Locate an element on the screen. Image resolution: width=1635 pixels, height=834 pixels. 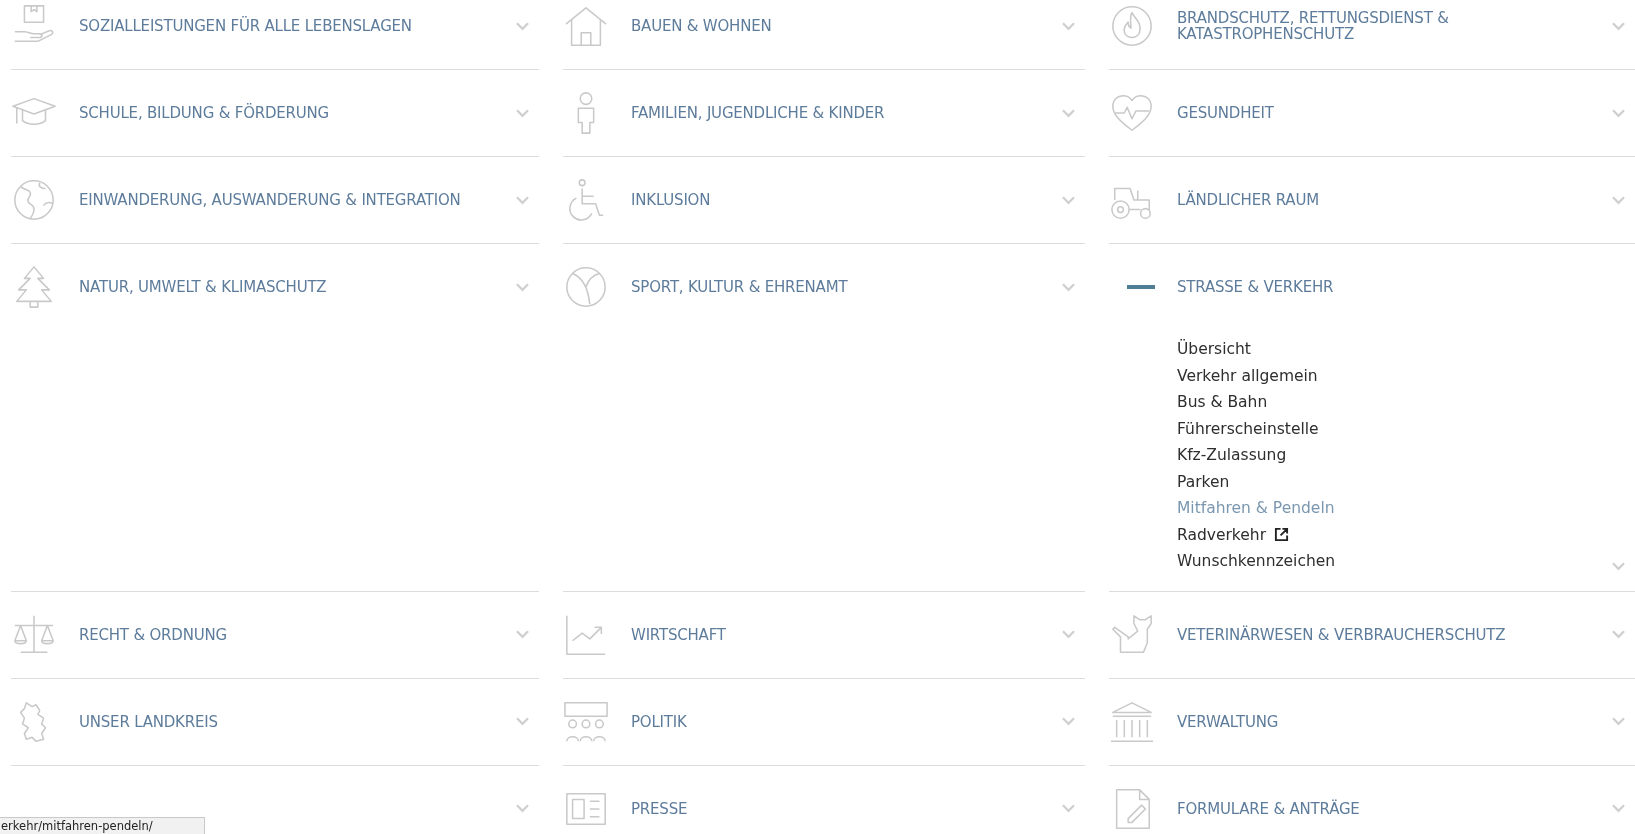
category-link: VETERINÄRWESEN & VERBRAUCHERSCHUTZ is located at coordinates (1394, 634).